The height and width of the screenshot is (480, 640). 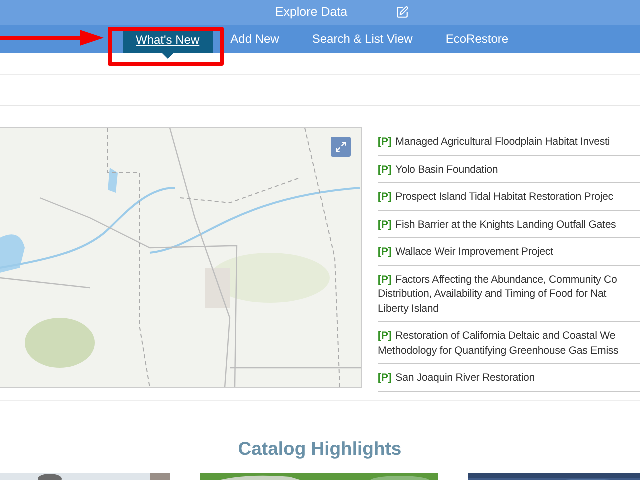 I want to click on expand-button, so click(x=341, y=147).